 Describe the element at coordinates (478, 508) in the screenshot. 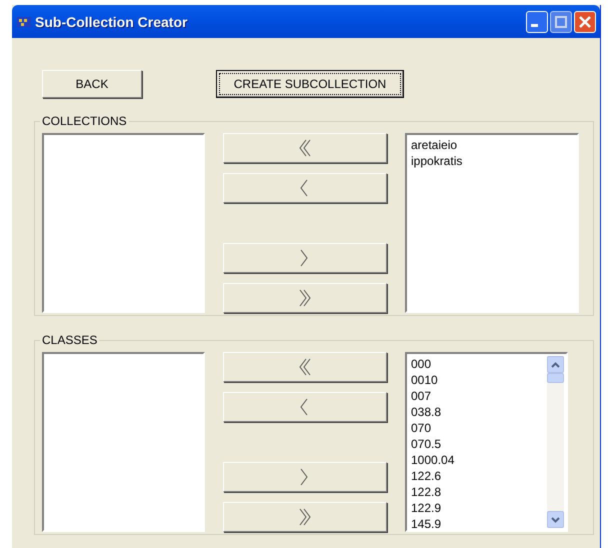

I see `list-item: 122.9` at that location.